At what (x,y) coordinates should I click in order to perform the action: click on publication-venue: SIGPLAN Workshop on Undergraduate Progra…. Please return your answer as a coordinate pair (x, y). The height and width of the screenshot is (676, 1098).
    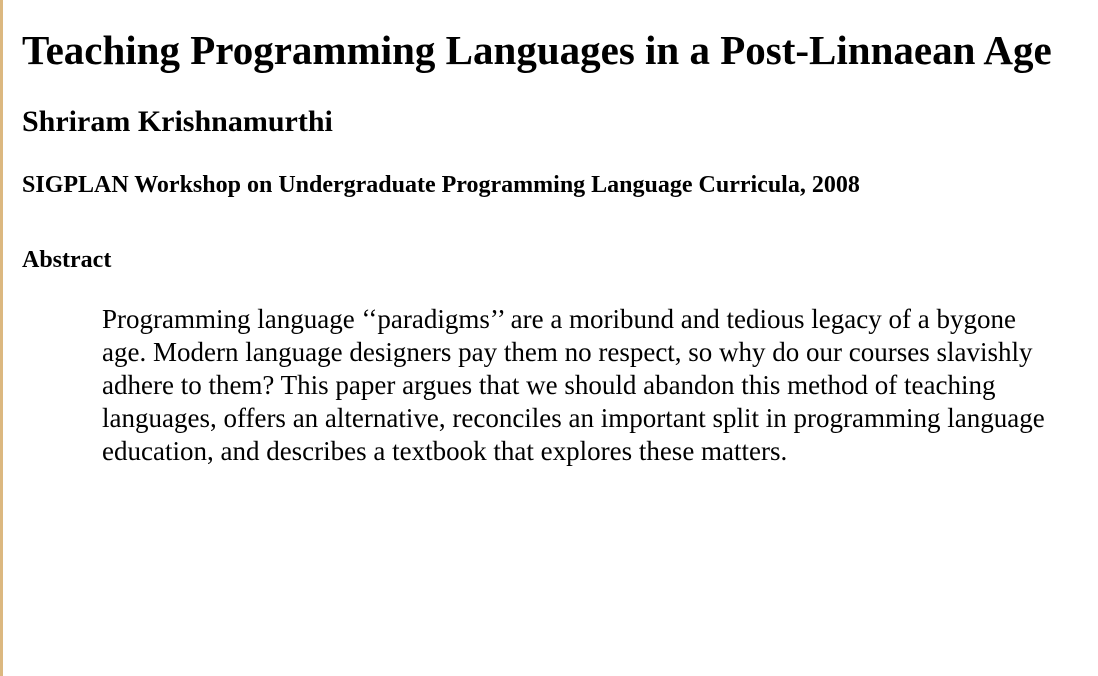
    Looking at the image, I should click on (441, 185).